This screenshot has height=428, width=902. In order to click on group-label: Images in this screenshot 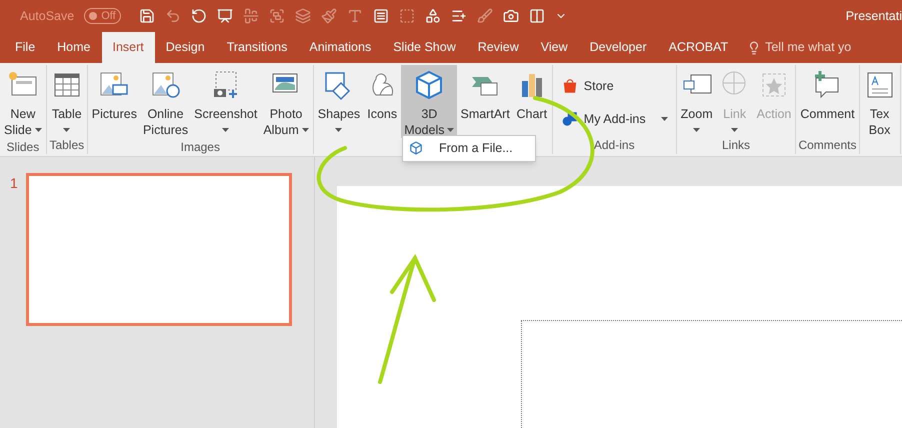, I will do `click(200, 147)`.